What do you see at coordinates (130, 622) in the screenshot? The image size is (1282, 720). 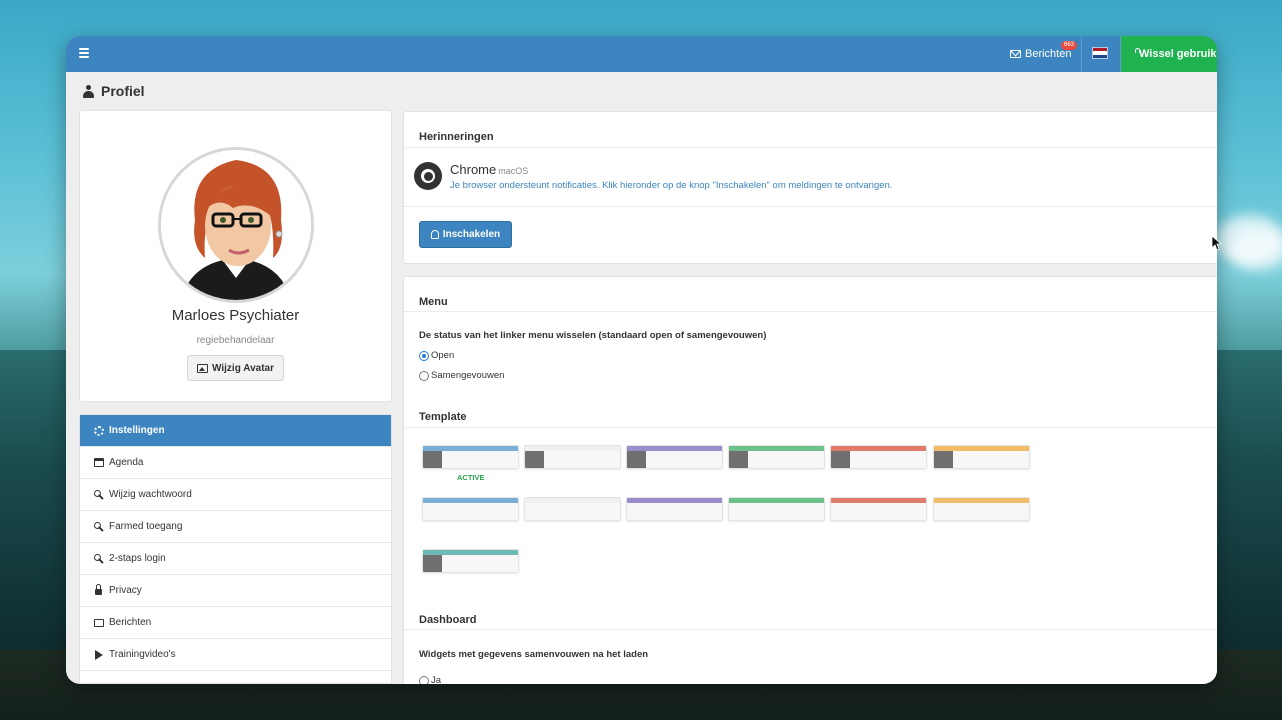 I see `sidebar-item-label: Berichten` at bounding box center [130, 622].